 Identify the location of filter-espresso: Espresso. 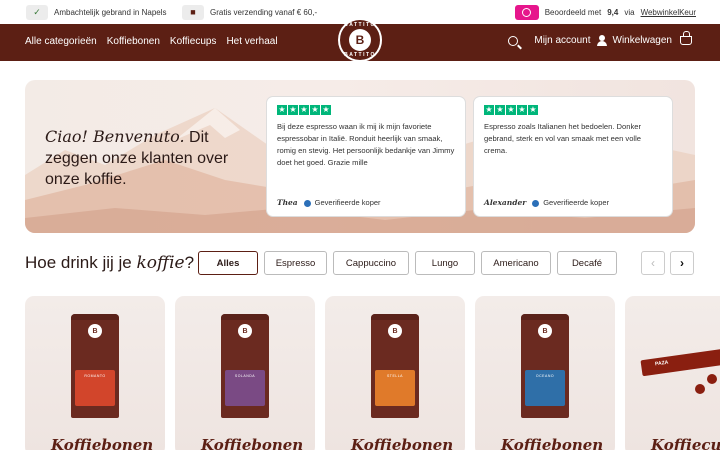
(295, 263).